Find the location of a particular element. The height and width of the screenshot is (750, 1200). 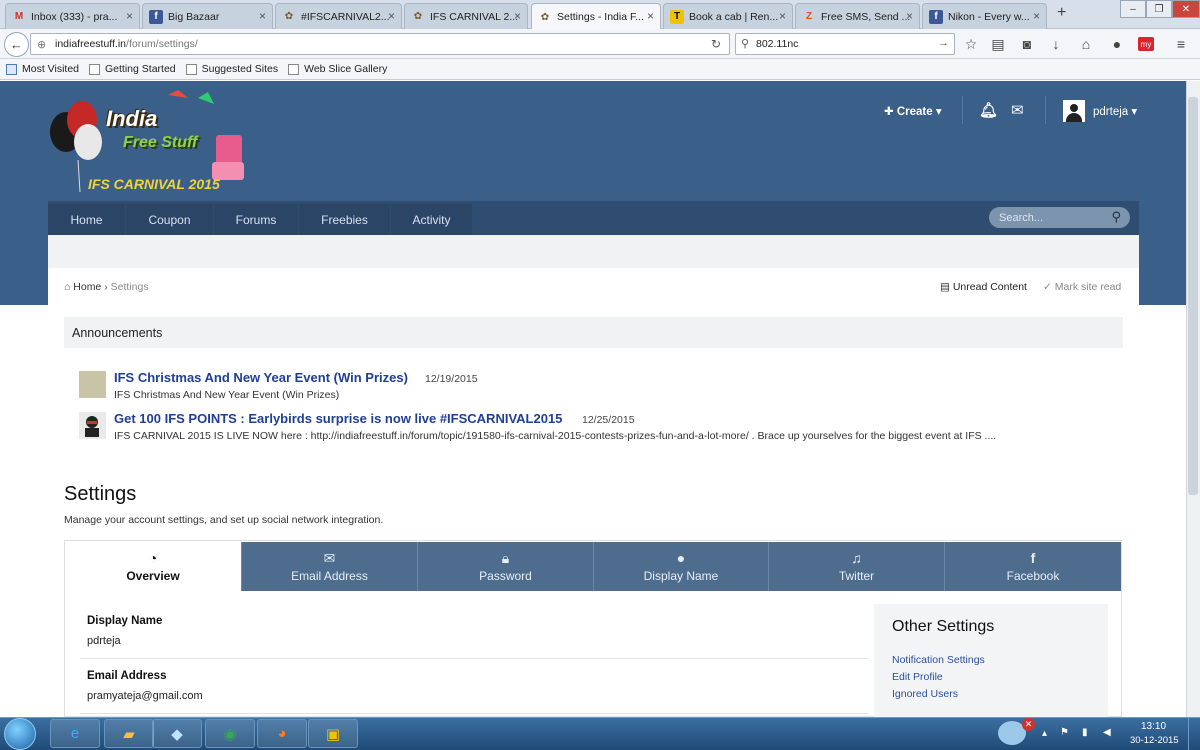

start-button is located at coordinates (20, 734).